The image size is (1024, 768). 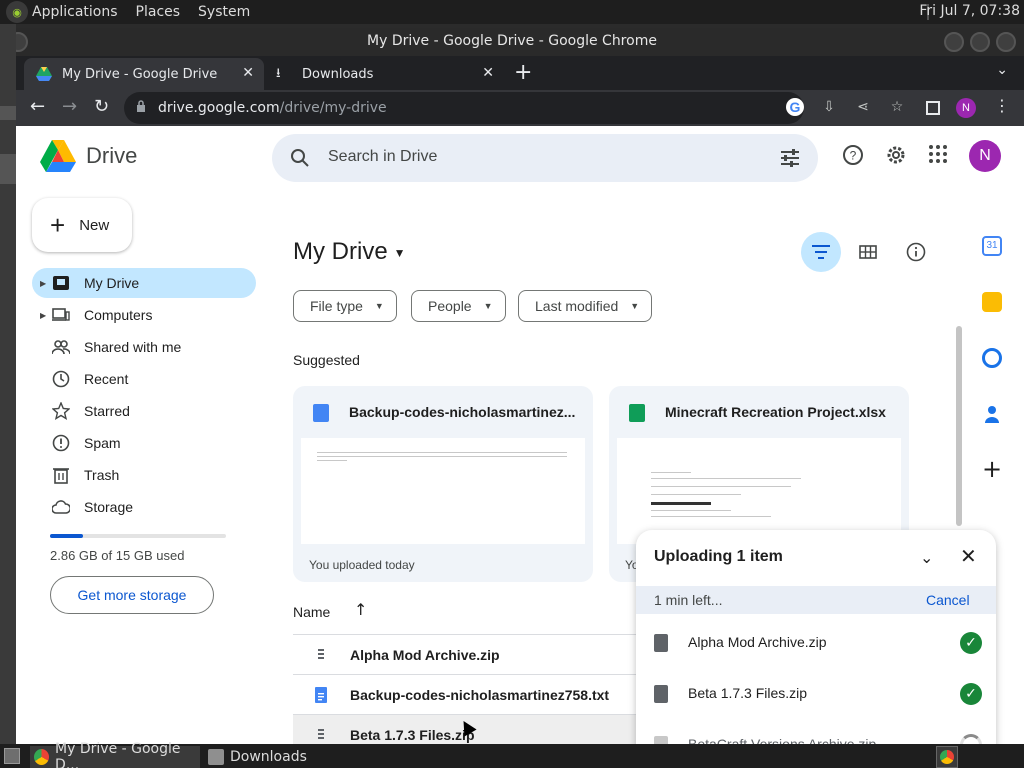 What do you see at coordinates (61, 283) in the screenshot?
I see `my-drive-icon` at bounding box center [61, 283].